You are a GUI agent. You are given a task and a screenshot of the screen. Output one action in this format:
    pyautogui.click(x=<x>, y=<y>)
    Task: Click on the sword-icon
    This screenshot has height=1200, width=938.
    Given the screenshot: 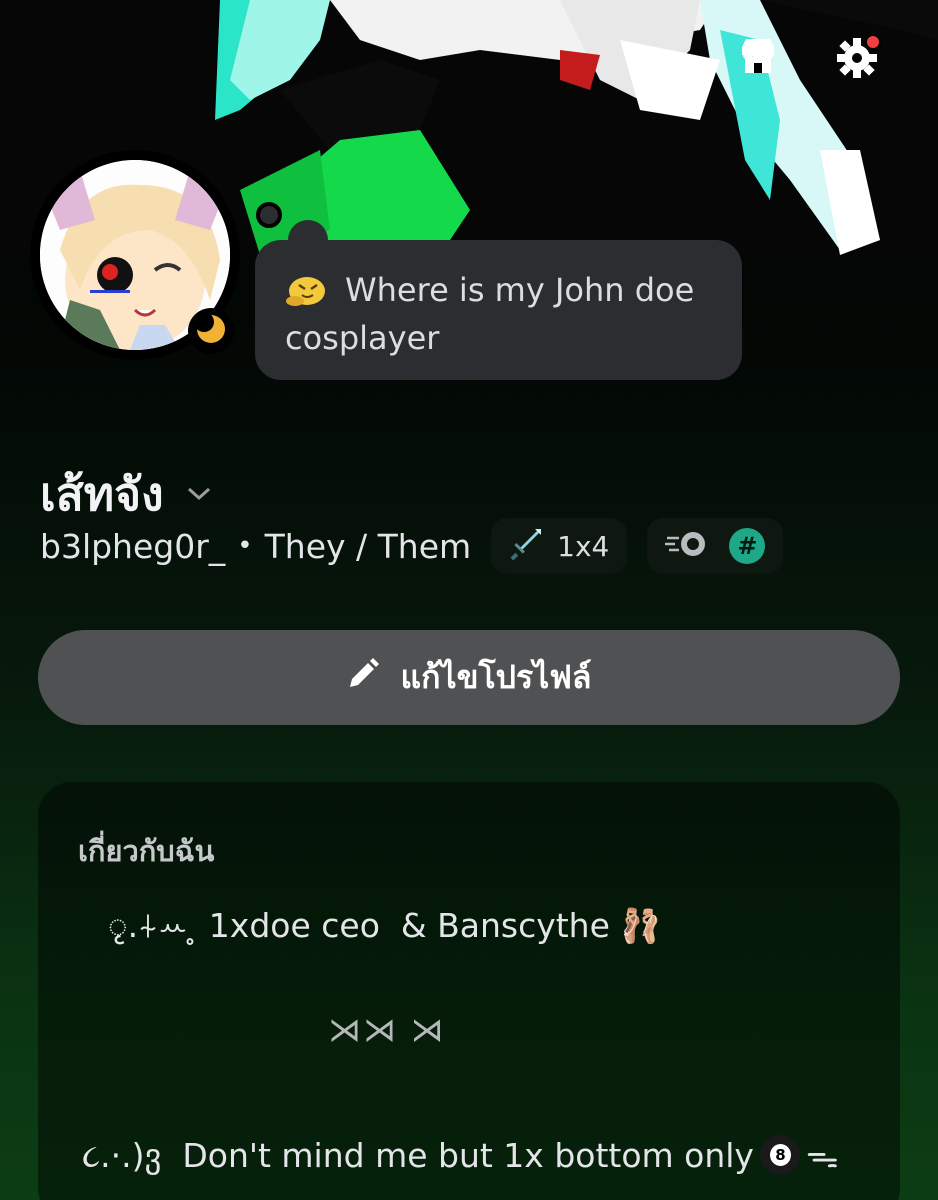 What is the action you would take?
    pyautogui.click(x=526, y=546)
    